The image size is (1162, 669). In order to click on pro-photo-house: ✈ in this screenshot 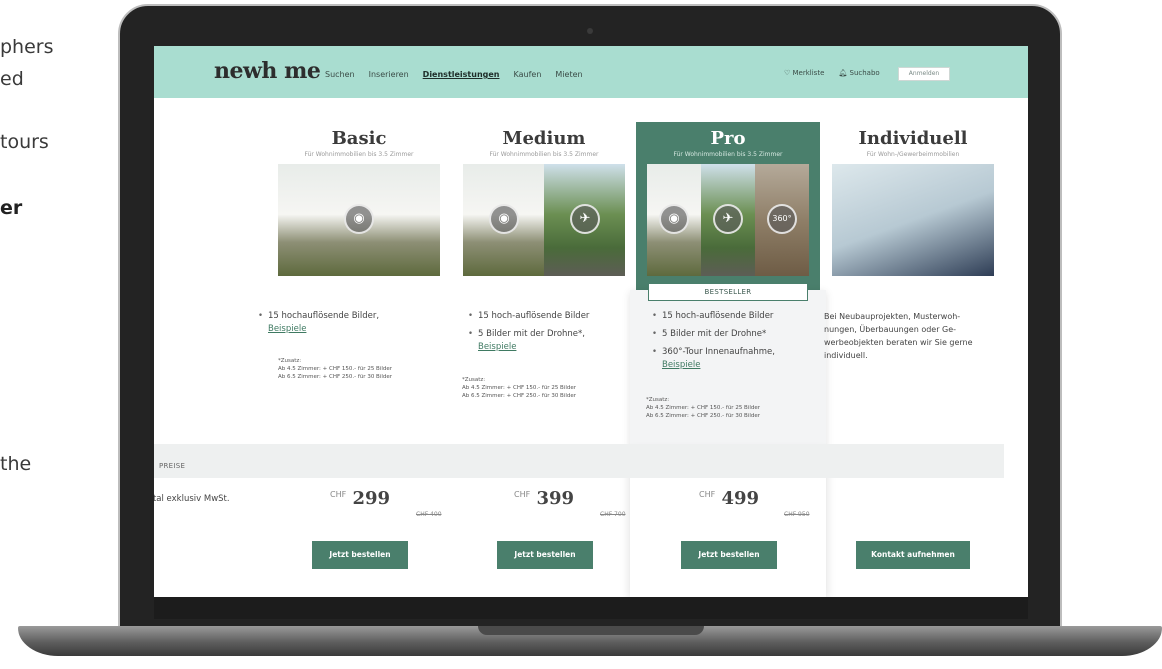, I will do `click(728, 220)`.